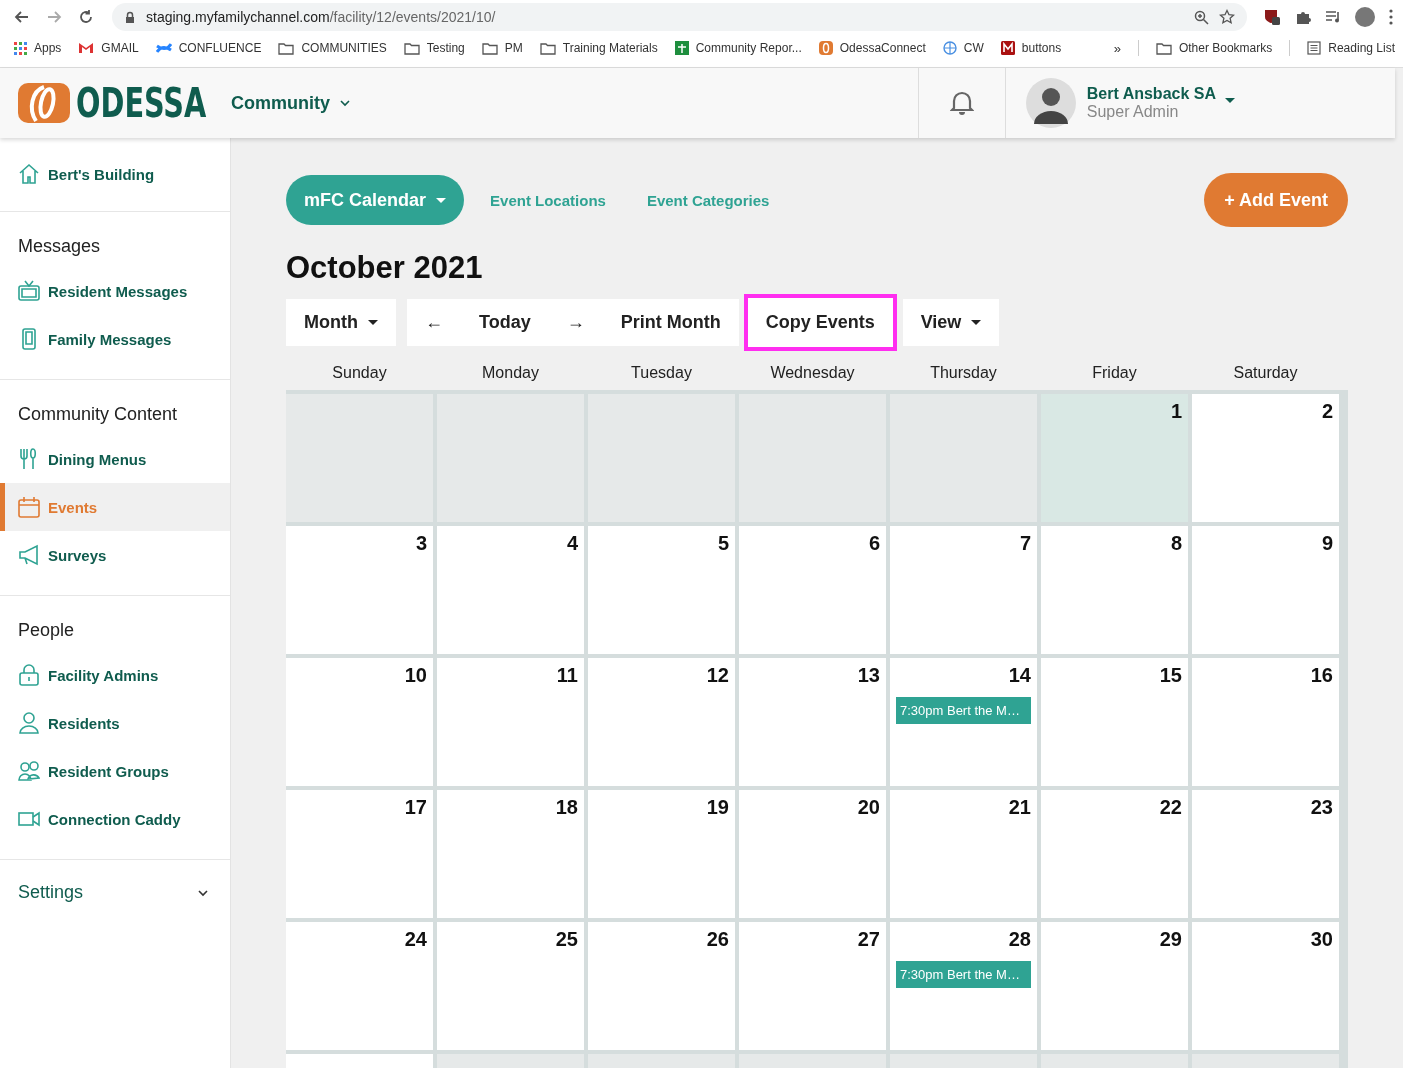 This screenshot has width=1403, height=1068. What do you see at coordinates (661, 373) in the screenshot?
I see `weekday-label: Tuesday` at bounding box center [661, 373].